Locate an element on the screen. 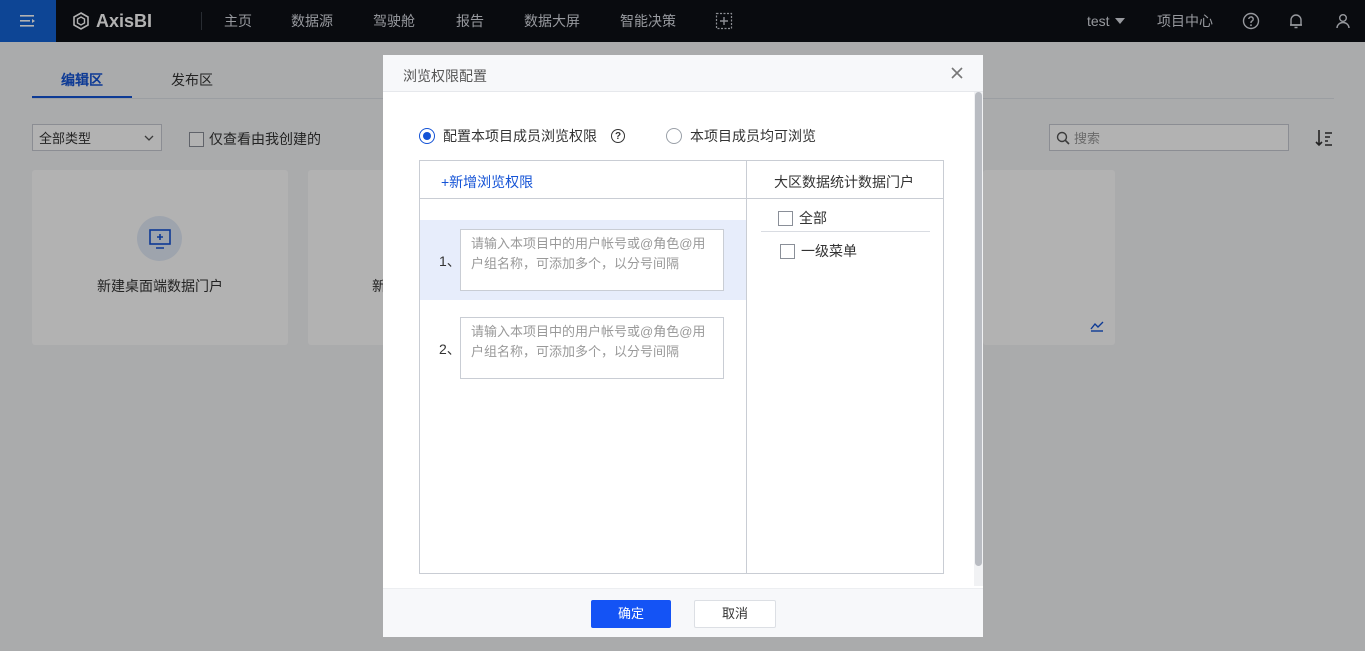 The image size is (1365, 651). row-number: 1、 is located at coordinates (450, 261).